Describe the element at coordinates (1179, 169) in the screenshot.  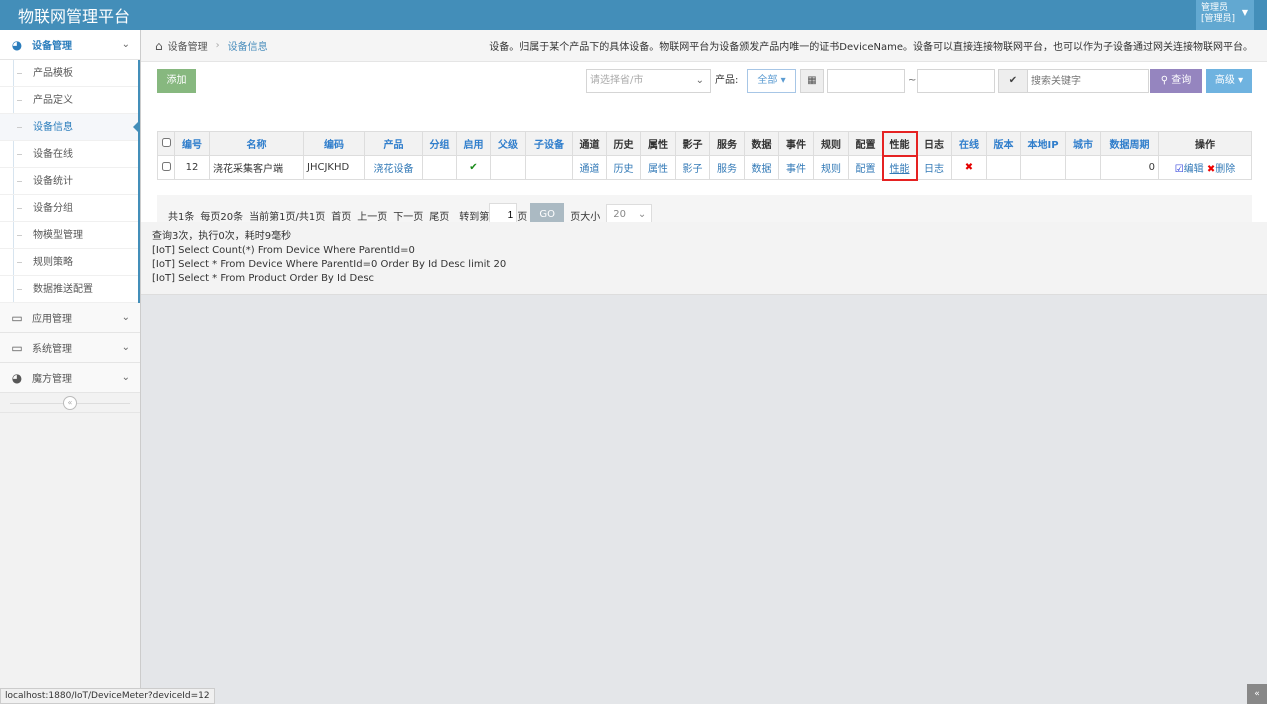
I see `edit-icon: ☑` at that location.